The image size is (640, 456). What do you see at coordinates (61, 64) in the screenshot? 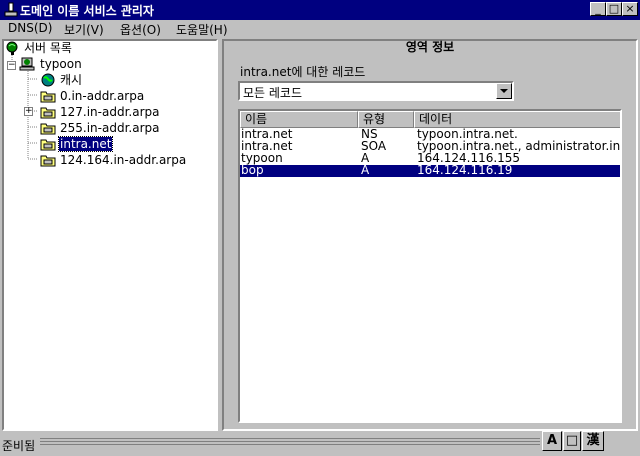
I see `tree-server-label: typoon` at bounding box center [61, 64].